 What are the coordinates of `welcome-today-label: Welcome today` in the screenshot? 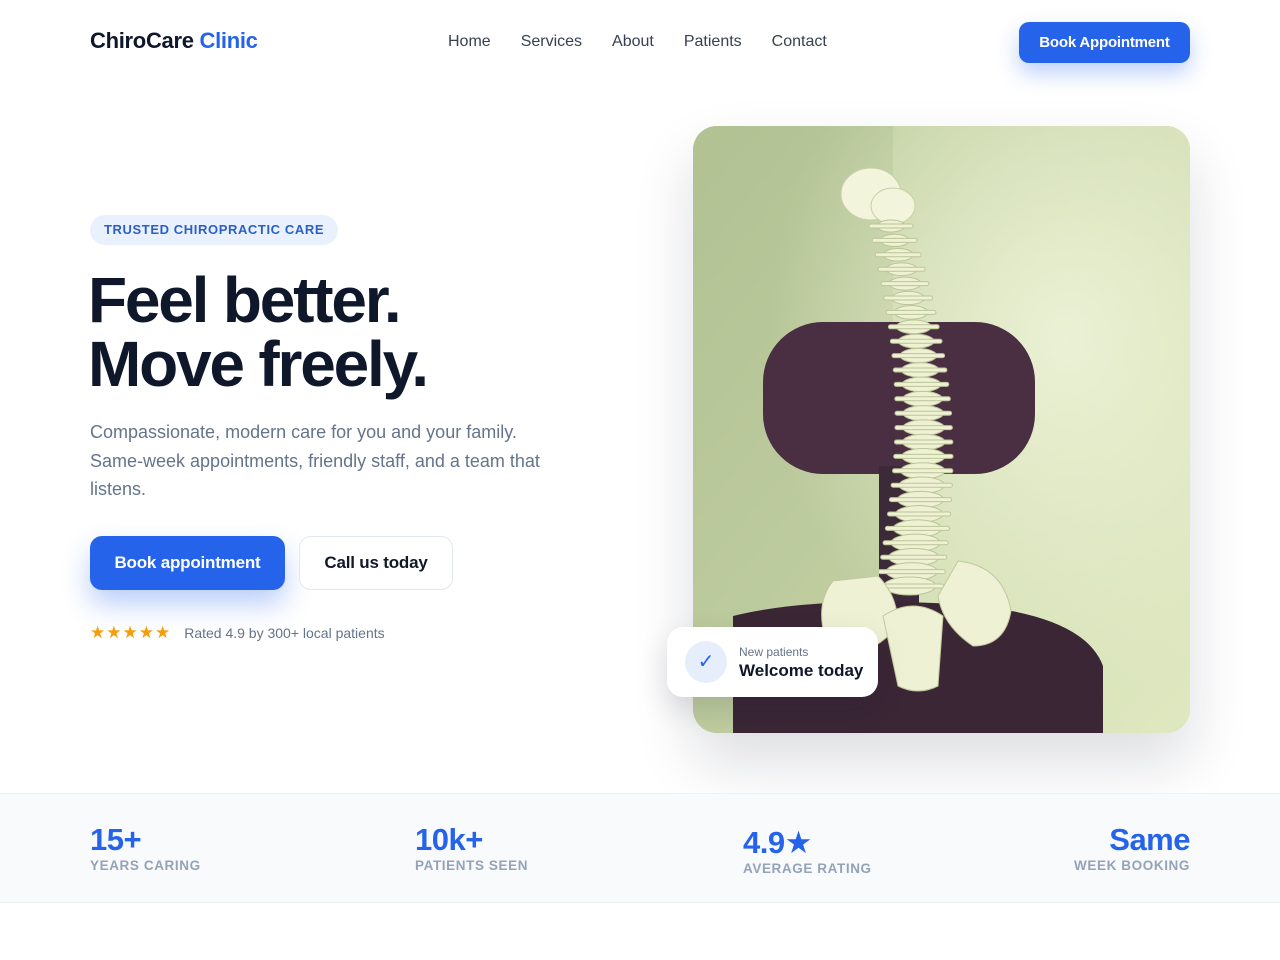 It's located at (801, 670).